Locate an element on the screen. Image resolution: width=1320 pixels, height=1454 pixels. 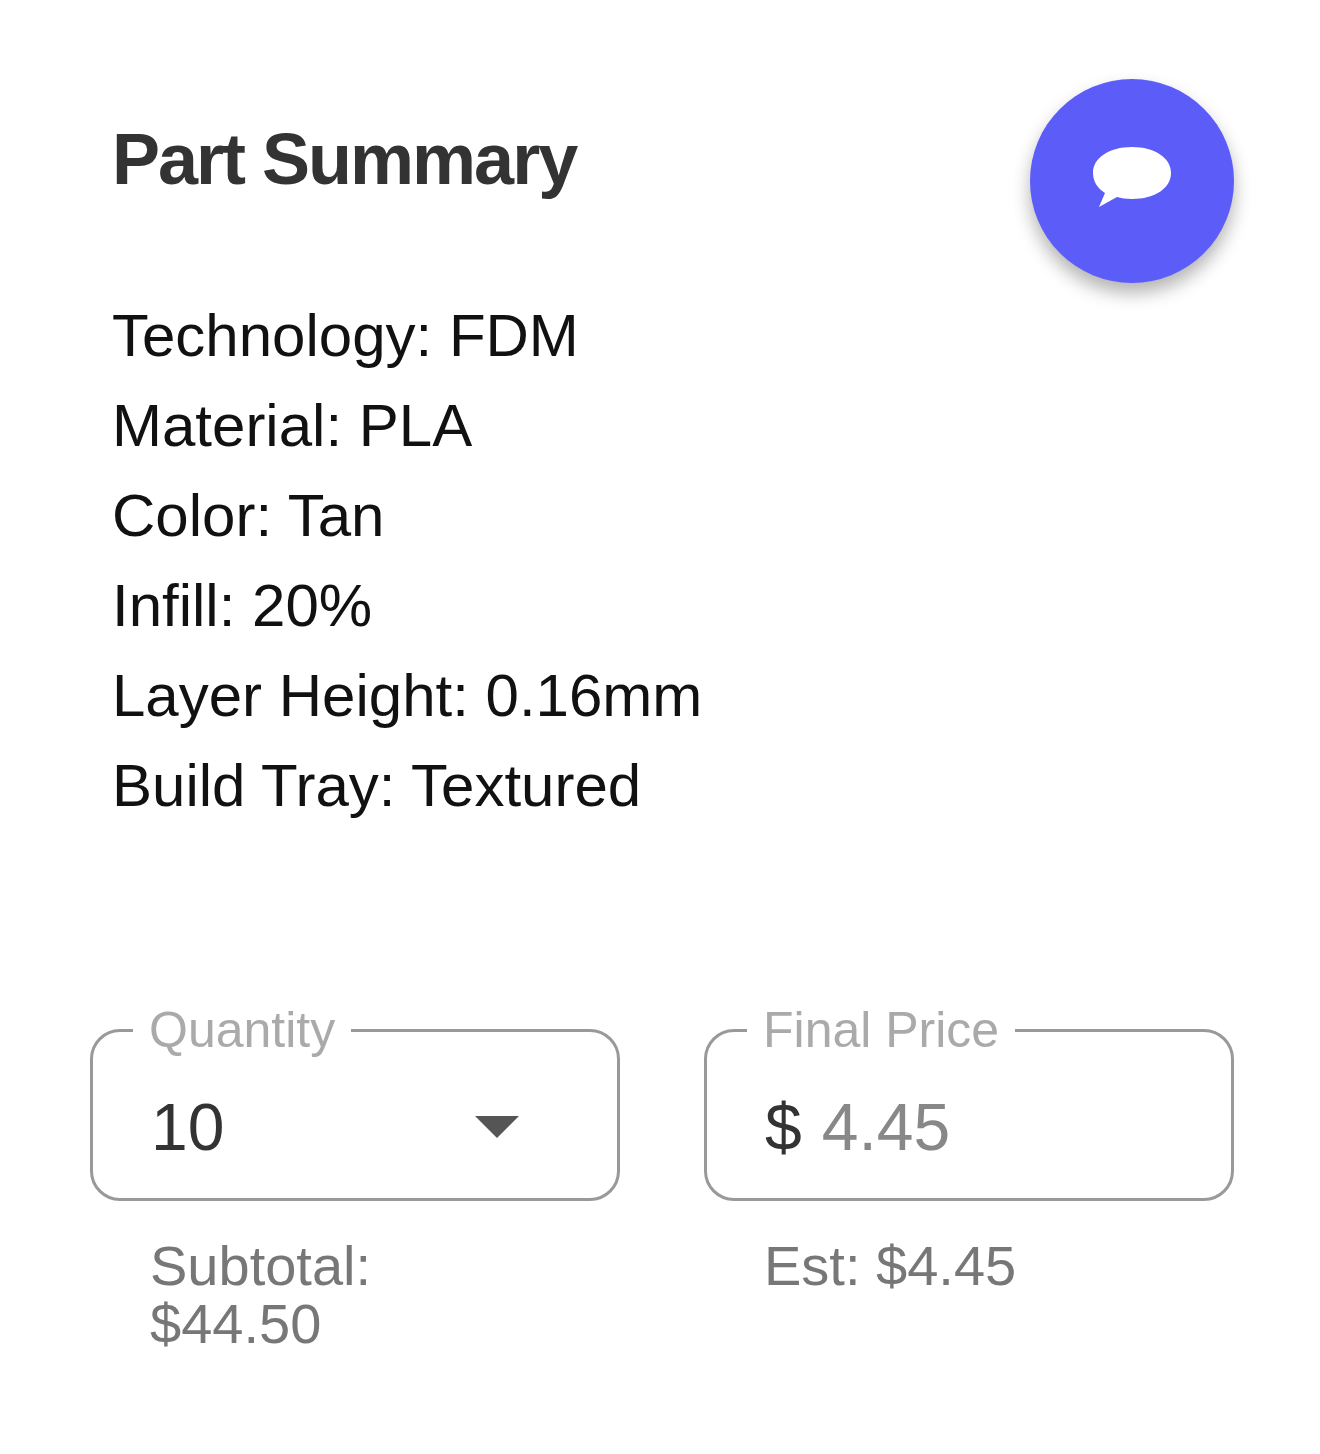
helper-text: Subtotal: $44.50 is located at coordinates (261, 1295).